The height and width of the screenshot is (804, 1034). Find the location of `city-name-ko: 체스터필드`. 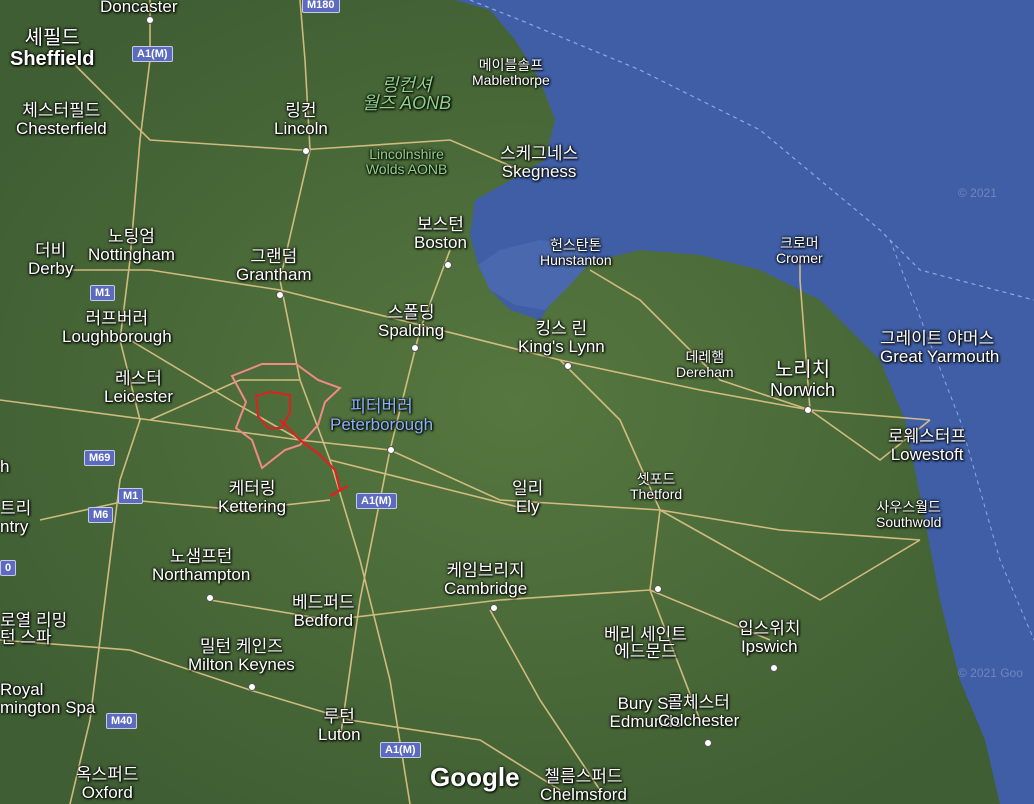

city-name-ko: 체스터필드 is located at coordinates (61, 110).